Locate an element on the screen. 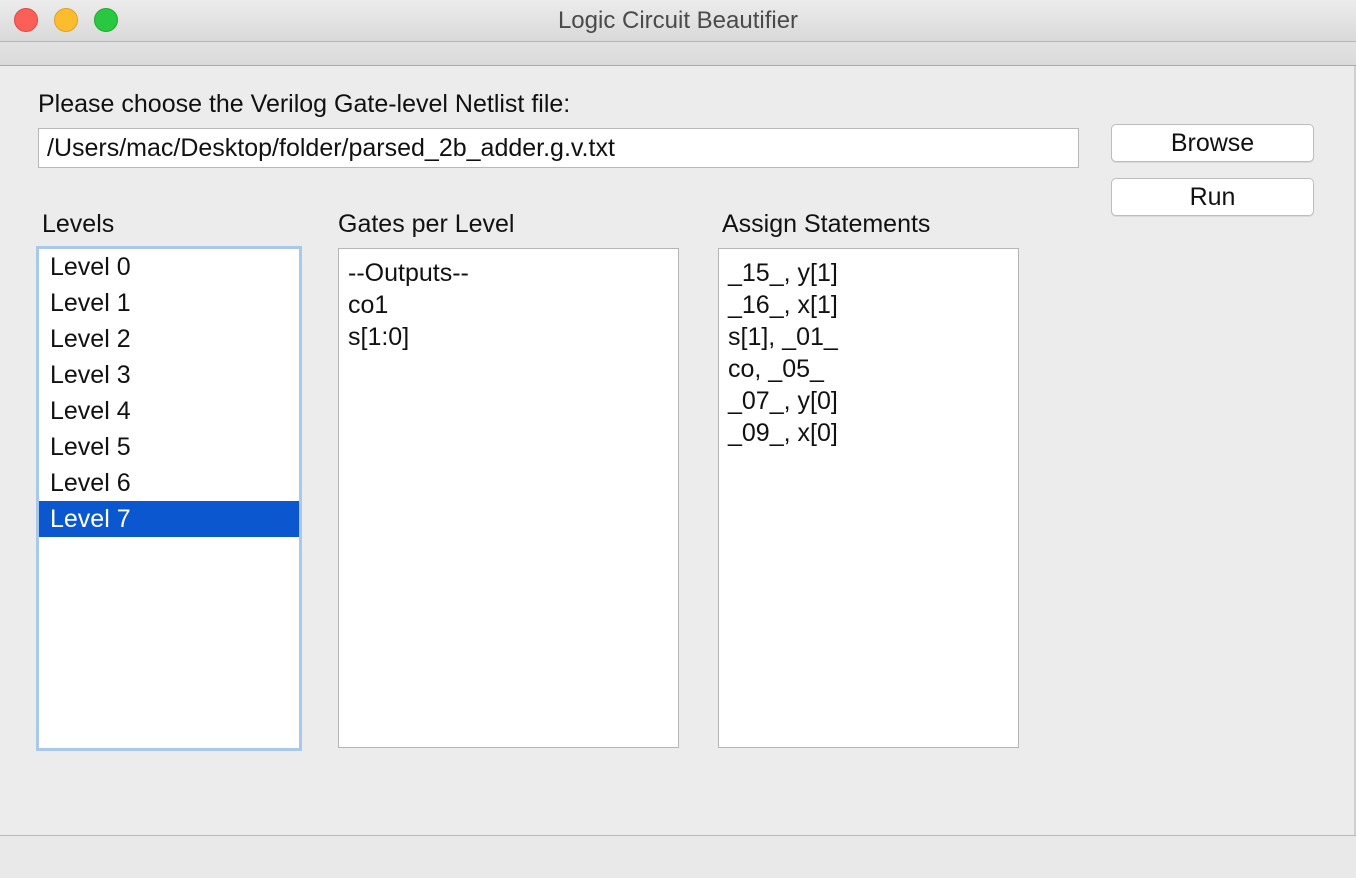 The width and height of the screenshot is (1356, 878). assign-line: co, _05_ is located at coordinates (776, 369).